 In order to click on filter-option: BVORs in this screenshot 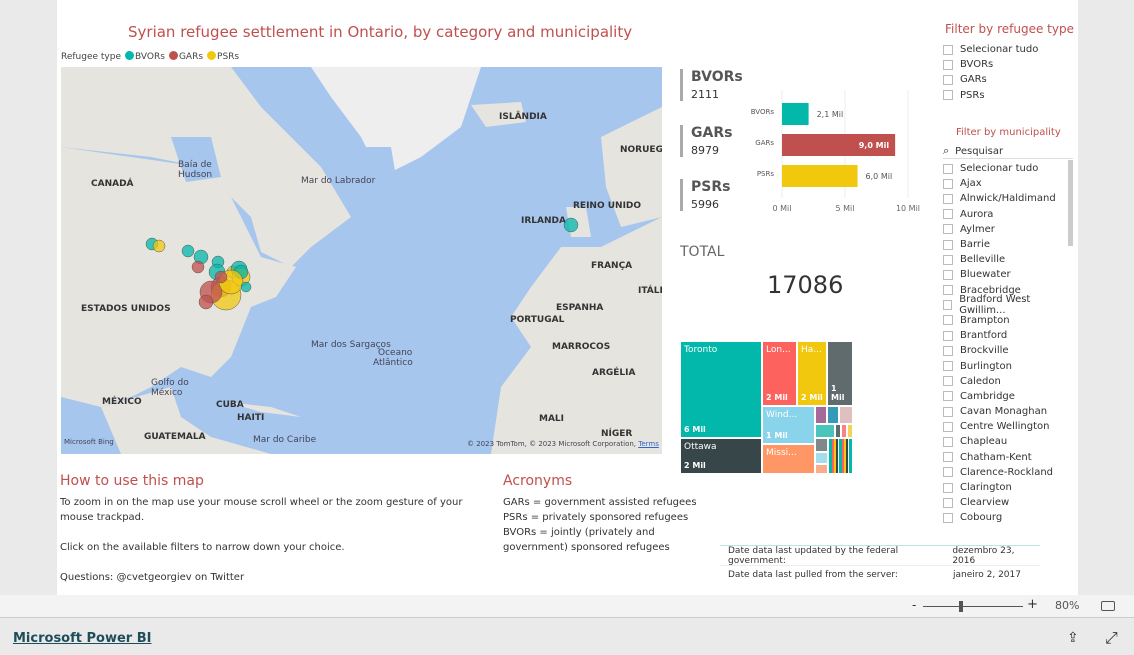, I will do `click(990, 64)`.